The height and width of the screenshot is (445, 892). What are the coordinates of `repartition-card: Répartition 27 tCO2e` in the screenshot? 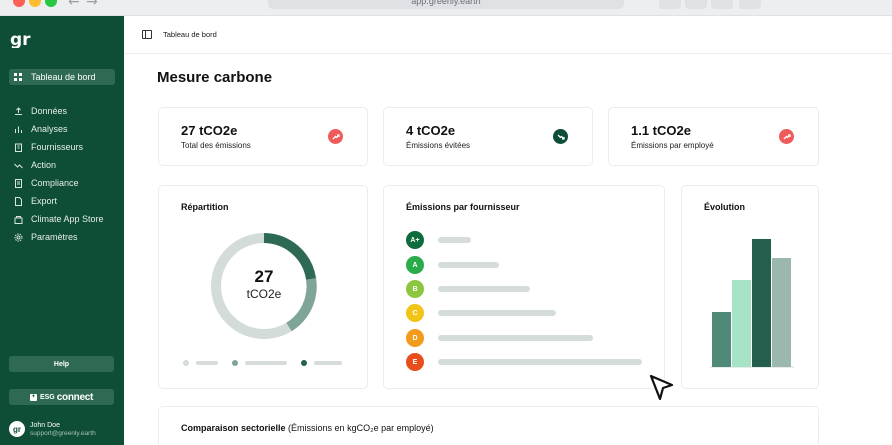 It's located at (263, 287).